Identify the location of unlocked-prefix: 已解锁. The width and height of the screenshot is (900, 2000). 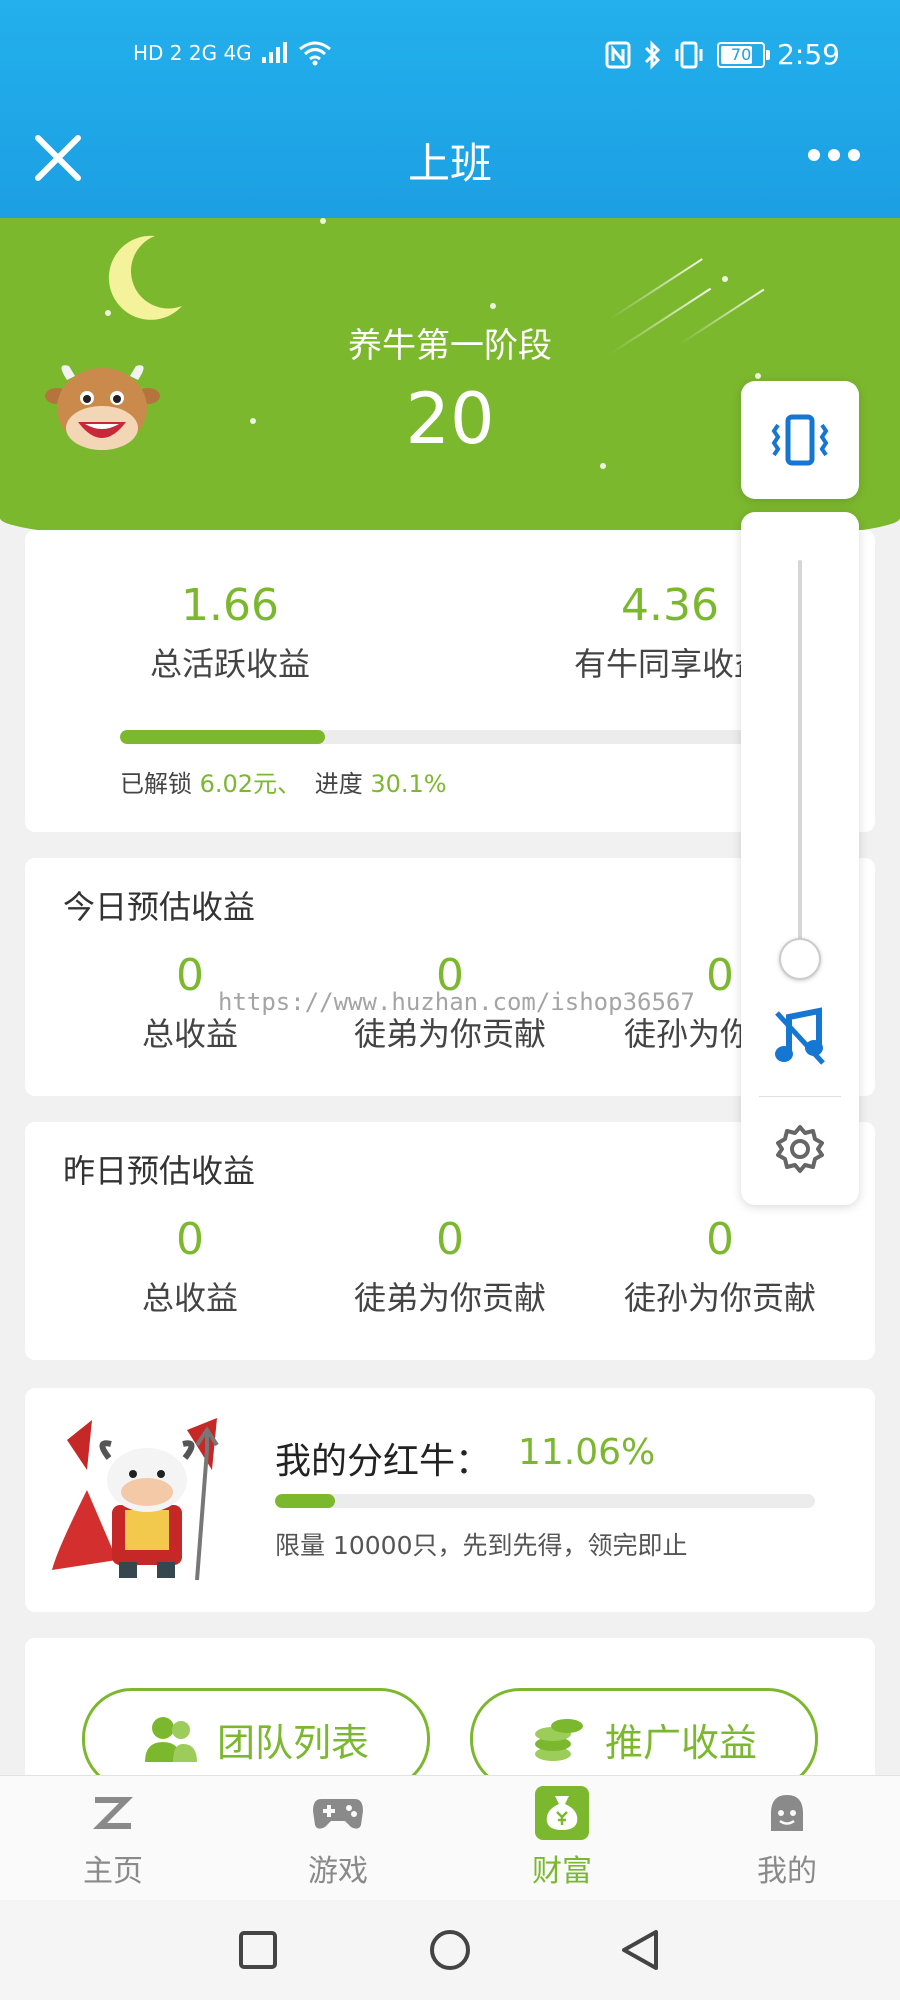
(156, 784).